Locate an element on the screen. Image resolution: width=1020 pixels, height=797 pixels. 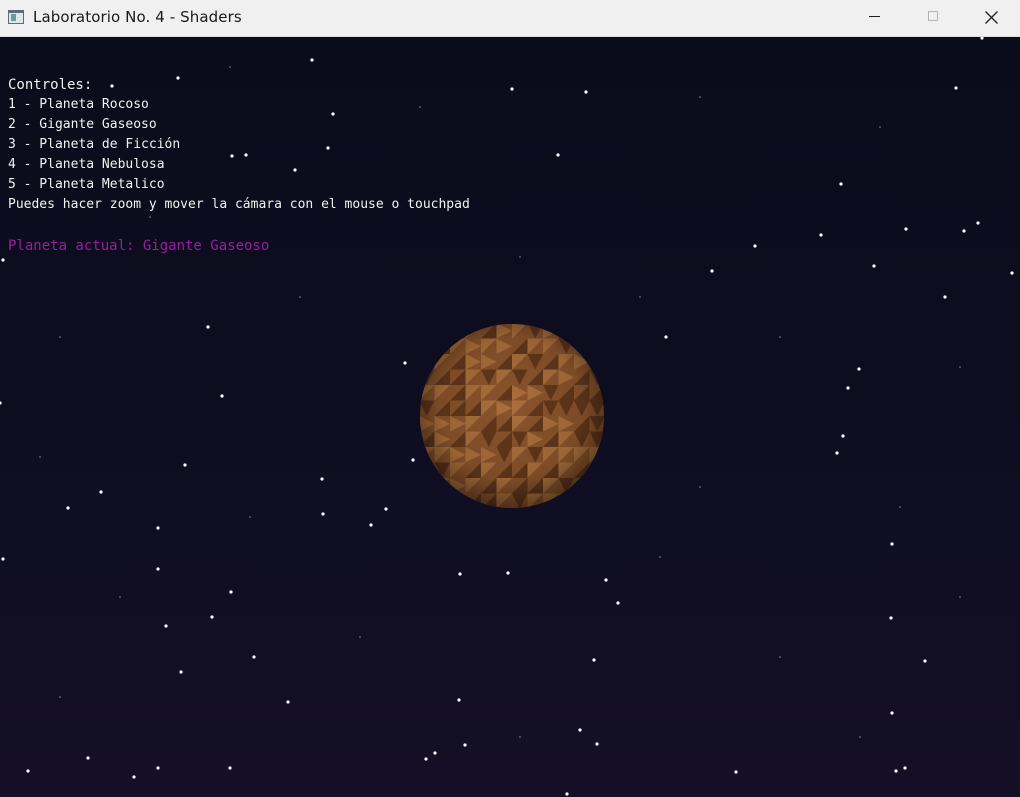
controls-heading: Controles: is located at coordinates (50, 85).